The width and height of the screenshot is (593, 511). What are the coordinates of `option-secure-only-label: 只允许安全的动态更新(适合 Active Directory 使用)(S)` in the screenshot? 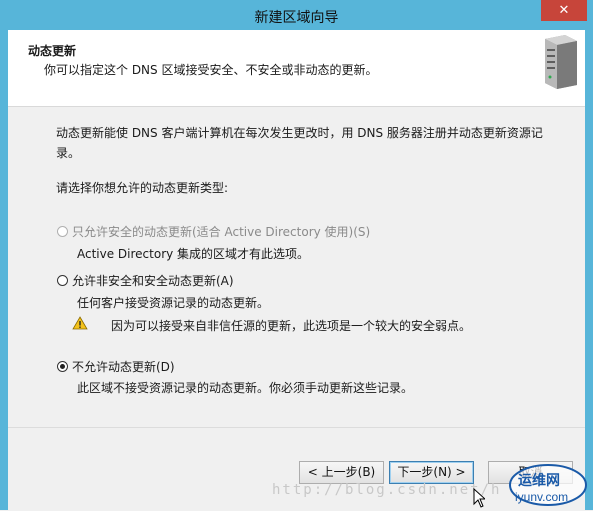 It's located at (221, 232).